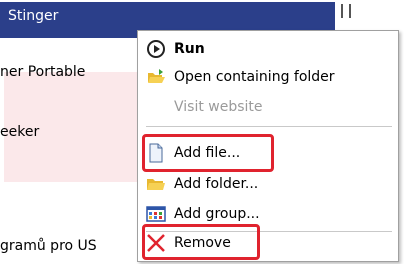 Image resolution: width=404 pixels, height=264 pixels. I want to click on menu-item-open-folder-label: Open containing folder, so click(254, 77).